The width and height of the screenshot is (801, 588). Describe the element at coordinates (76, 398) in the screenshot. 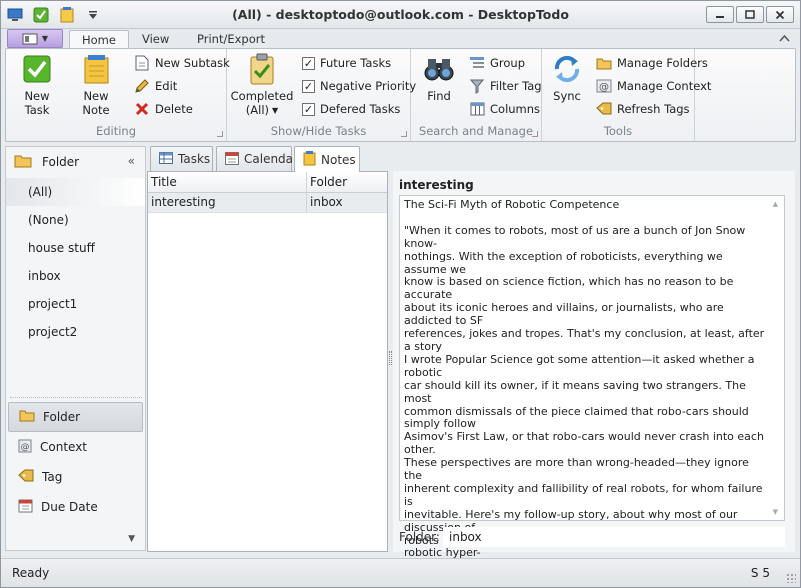

I see `pane-splitter` at that location.